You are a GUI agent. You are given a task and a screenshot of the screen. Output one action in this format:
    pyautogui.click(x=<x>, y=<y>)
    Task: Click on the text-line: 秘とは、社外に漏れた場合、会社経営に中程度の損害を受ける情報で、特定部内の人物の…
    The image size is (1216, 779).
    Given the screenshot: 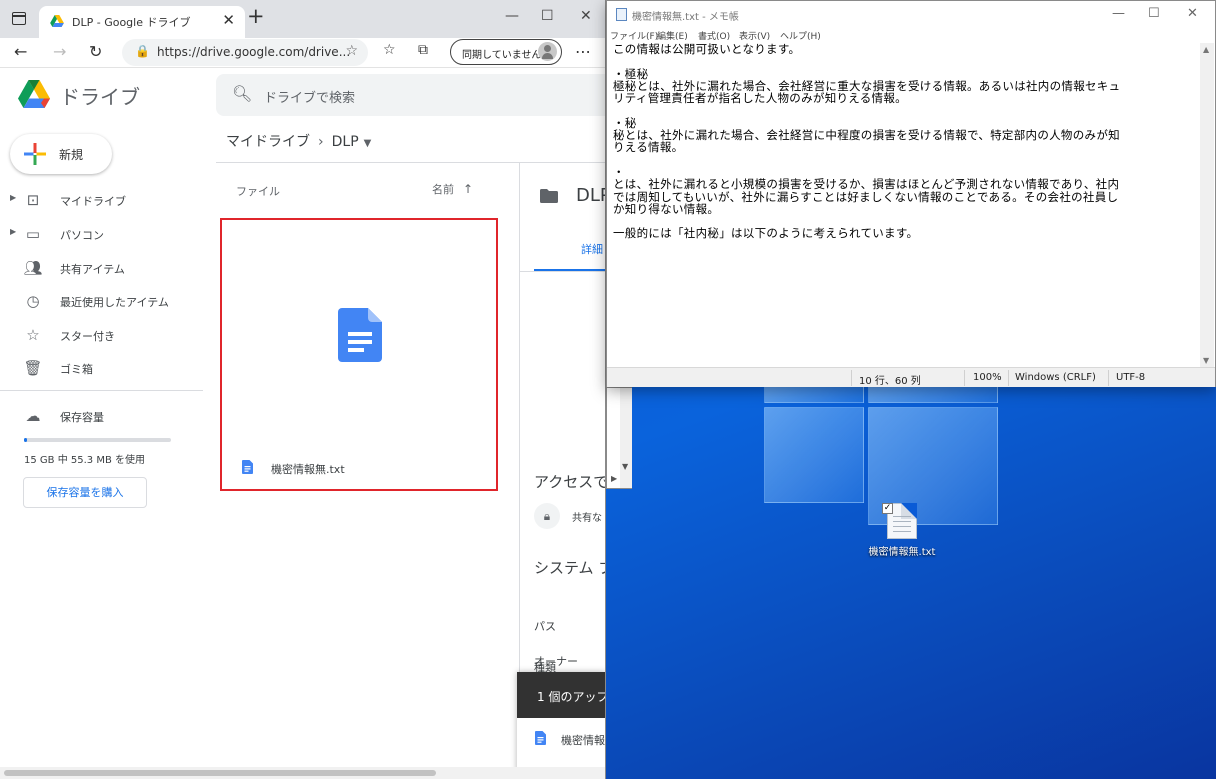 What is the action you would take?
    pyautogui.click(x=866, y=135)
    